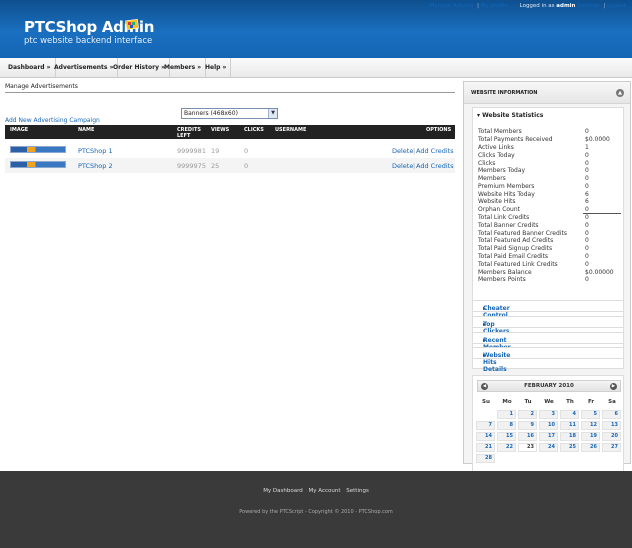 This screenshot has height=548, width=632. What do you see at coordinates (506, 425) in the screenshot?
I see `calendar-day: 8` at bounding box center [506, 425].